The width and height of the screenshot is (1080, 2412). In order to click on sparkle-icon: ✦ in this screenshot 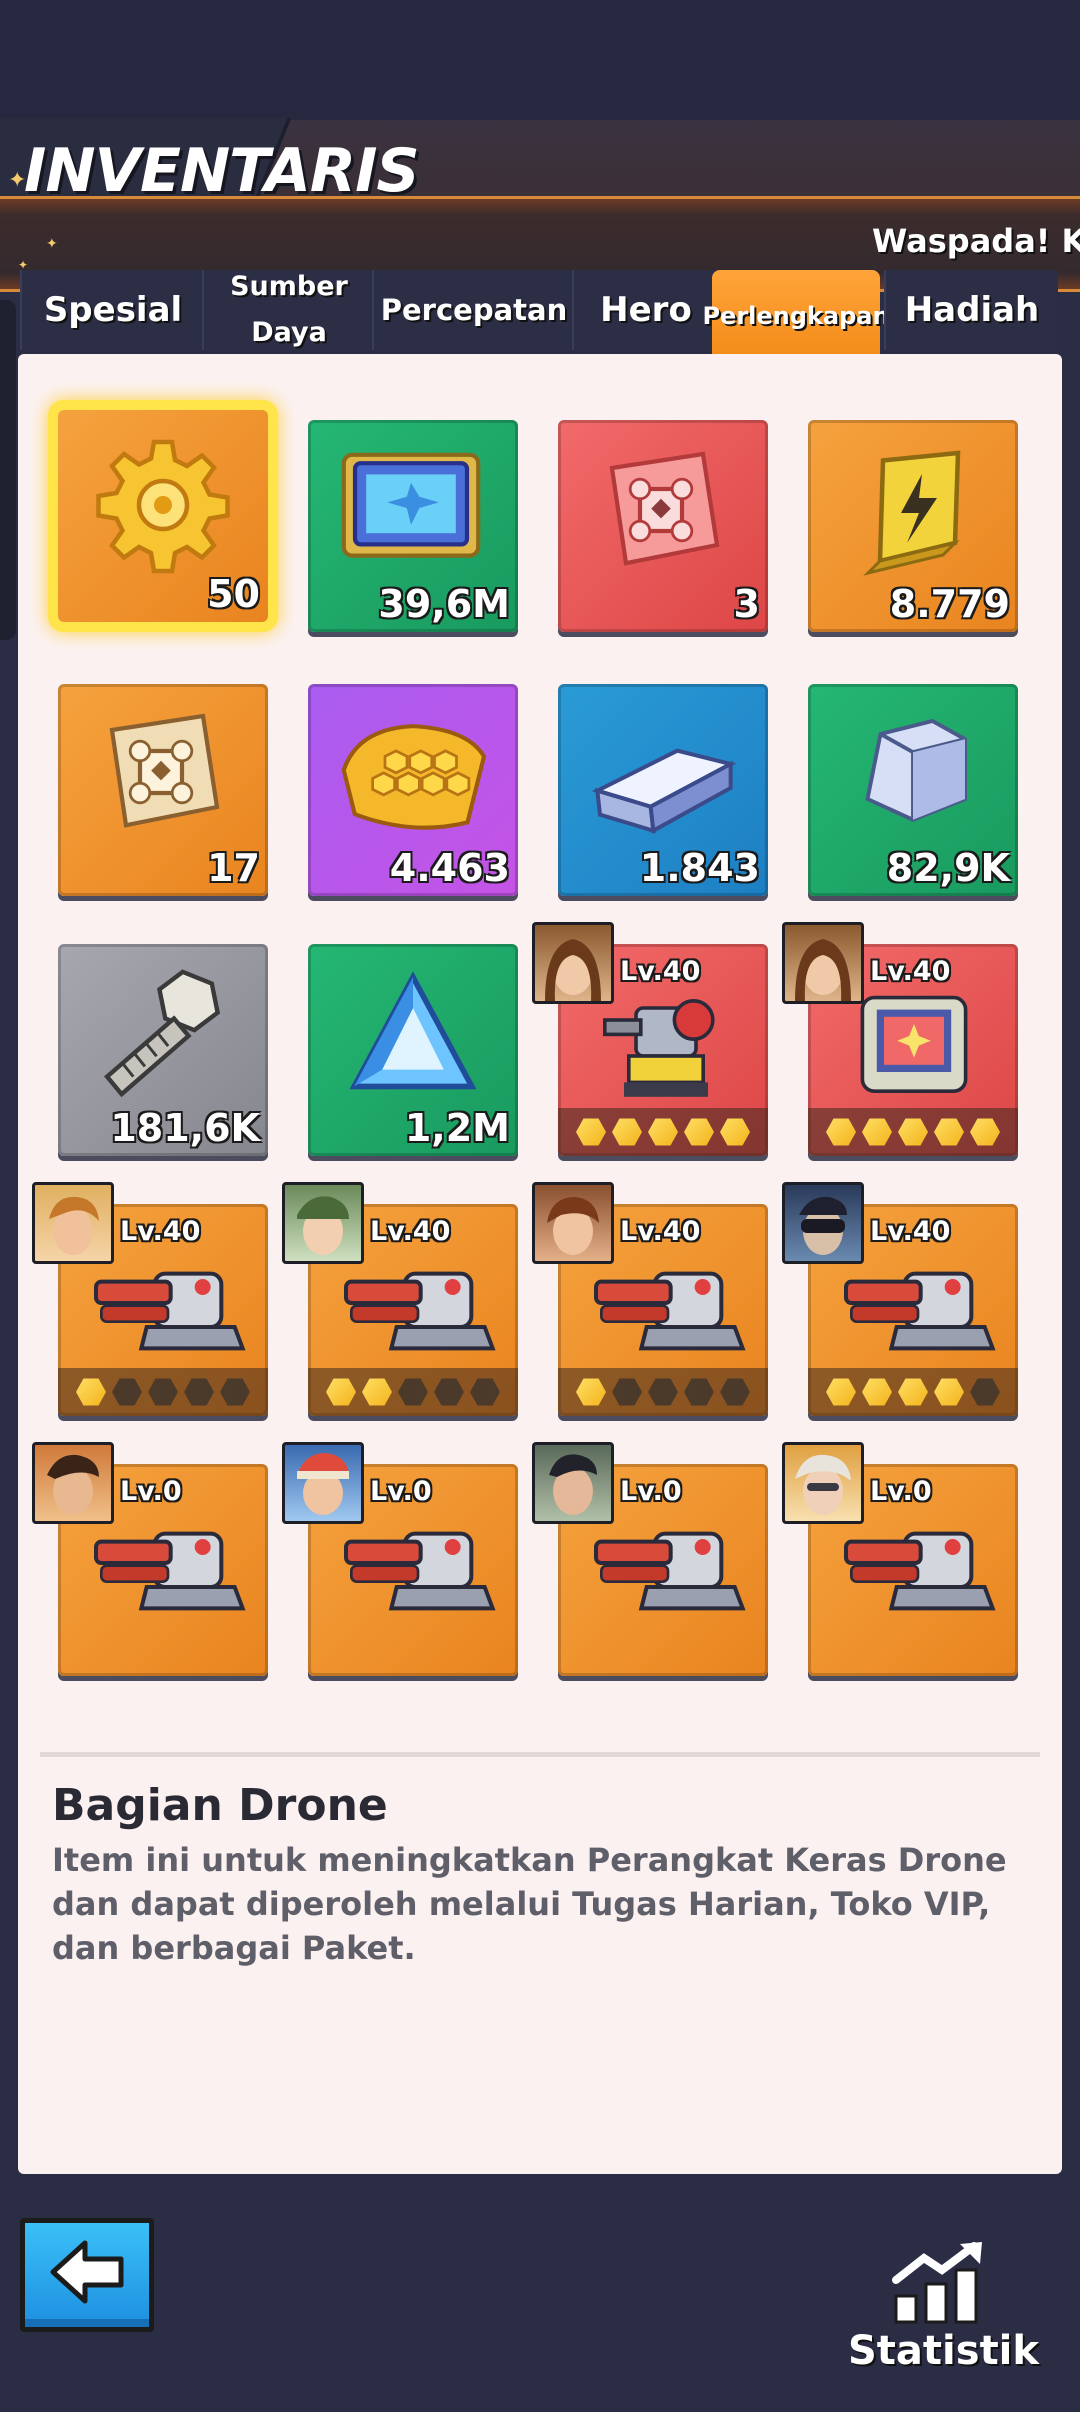, I will do `click(52, 244)`.